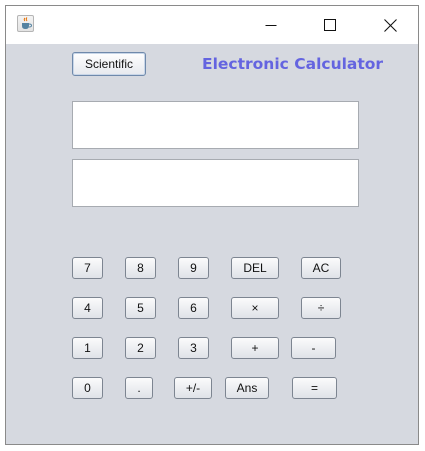 Image resolution: width=425 pixels, height=451 pixels. What do you see at coordinates (25, 23) in the screenshot?
I see `java-cup-icon` at bounding box center [25, 23].